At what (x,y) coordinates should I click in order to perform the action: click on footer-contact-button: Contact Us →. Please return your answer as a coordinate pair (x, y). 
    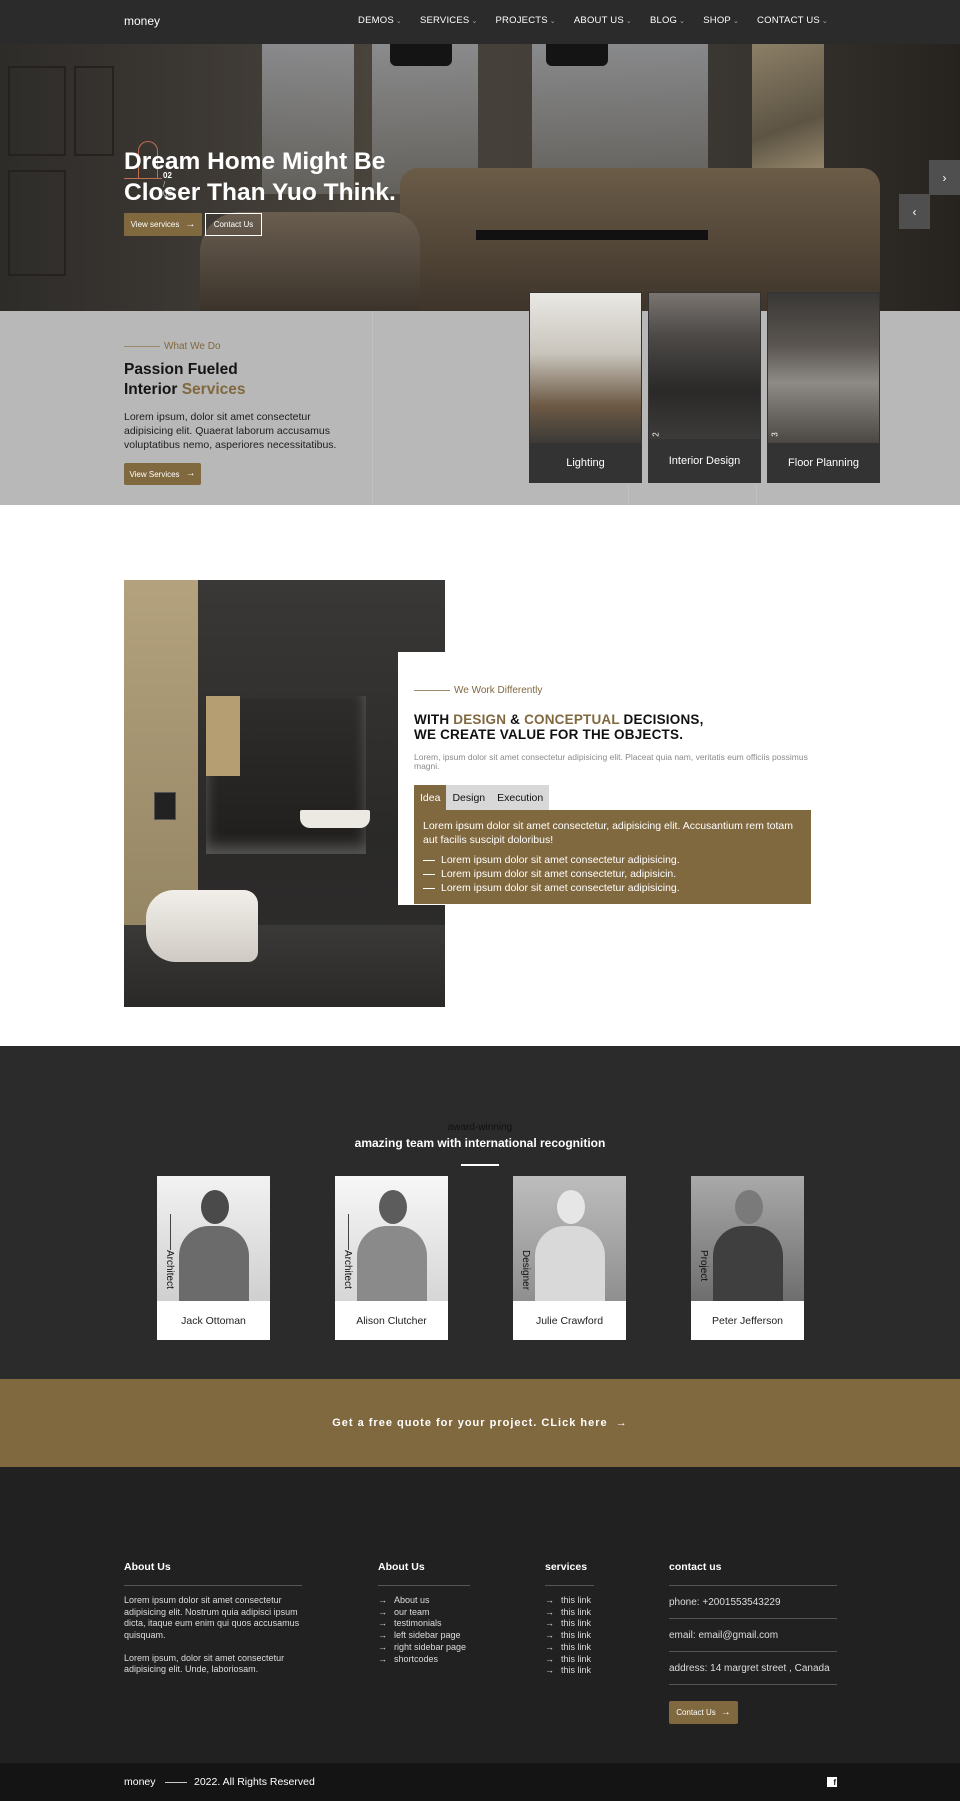
    Looking at the image, I should click on (703, 1712).